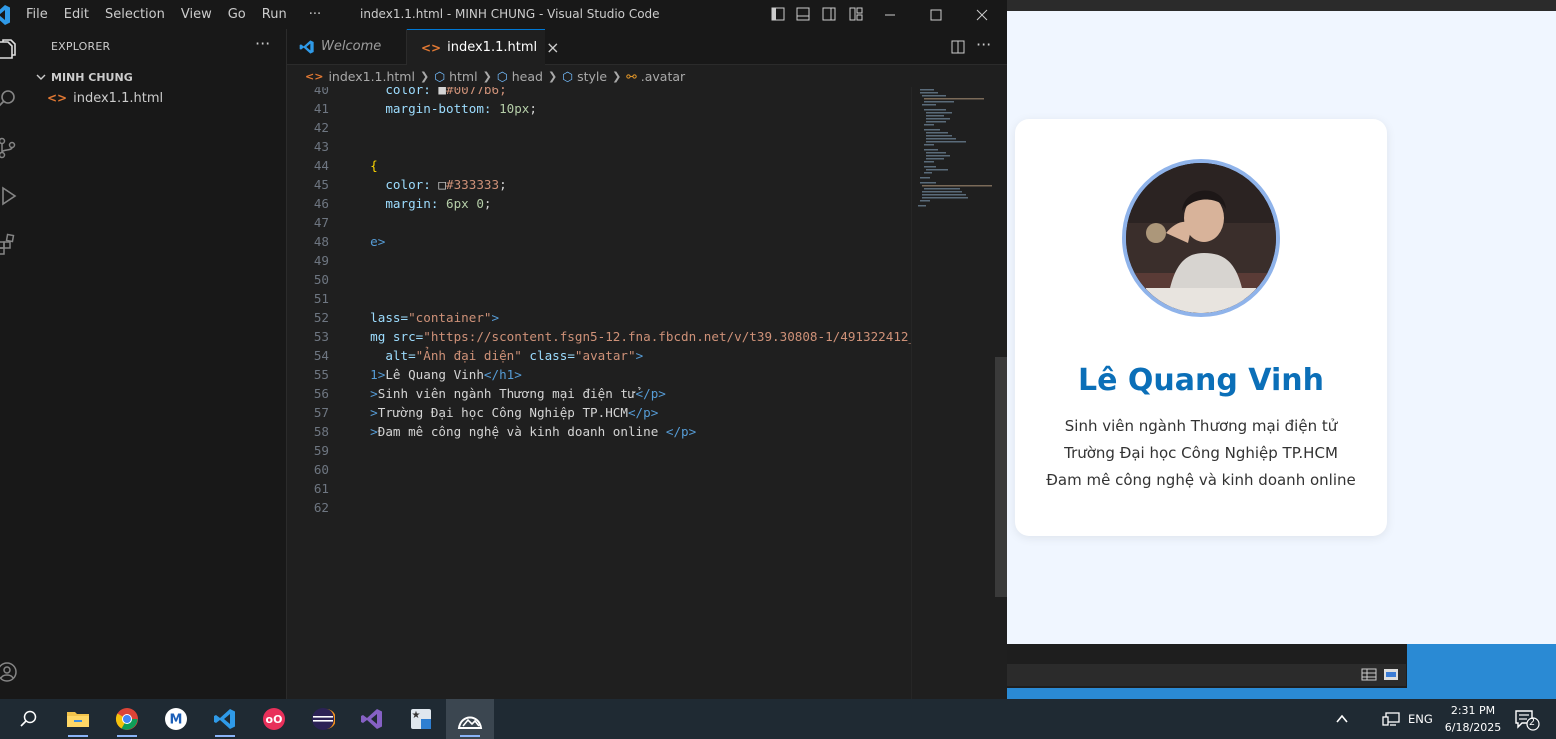 This screenshot has height=739, width=1556. What do you see at coordinates (605, 355) in the screenshot?
I see `code-token: "avatar"` at bounding box center [605, 355].